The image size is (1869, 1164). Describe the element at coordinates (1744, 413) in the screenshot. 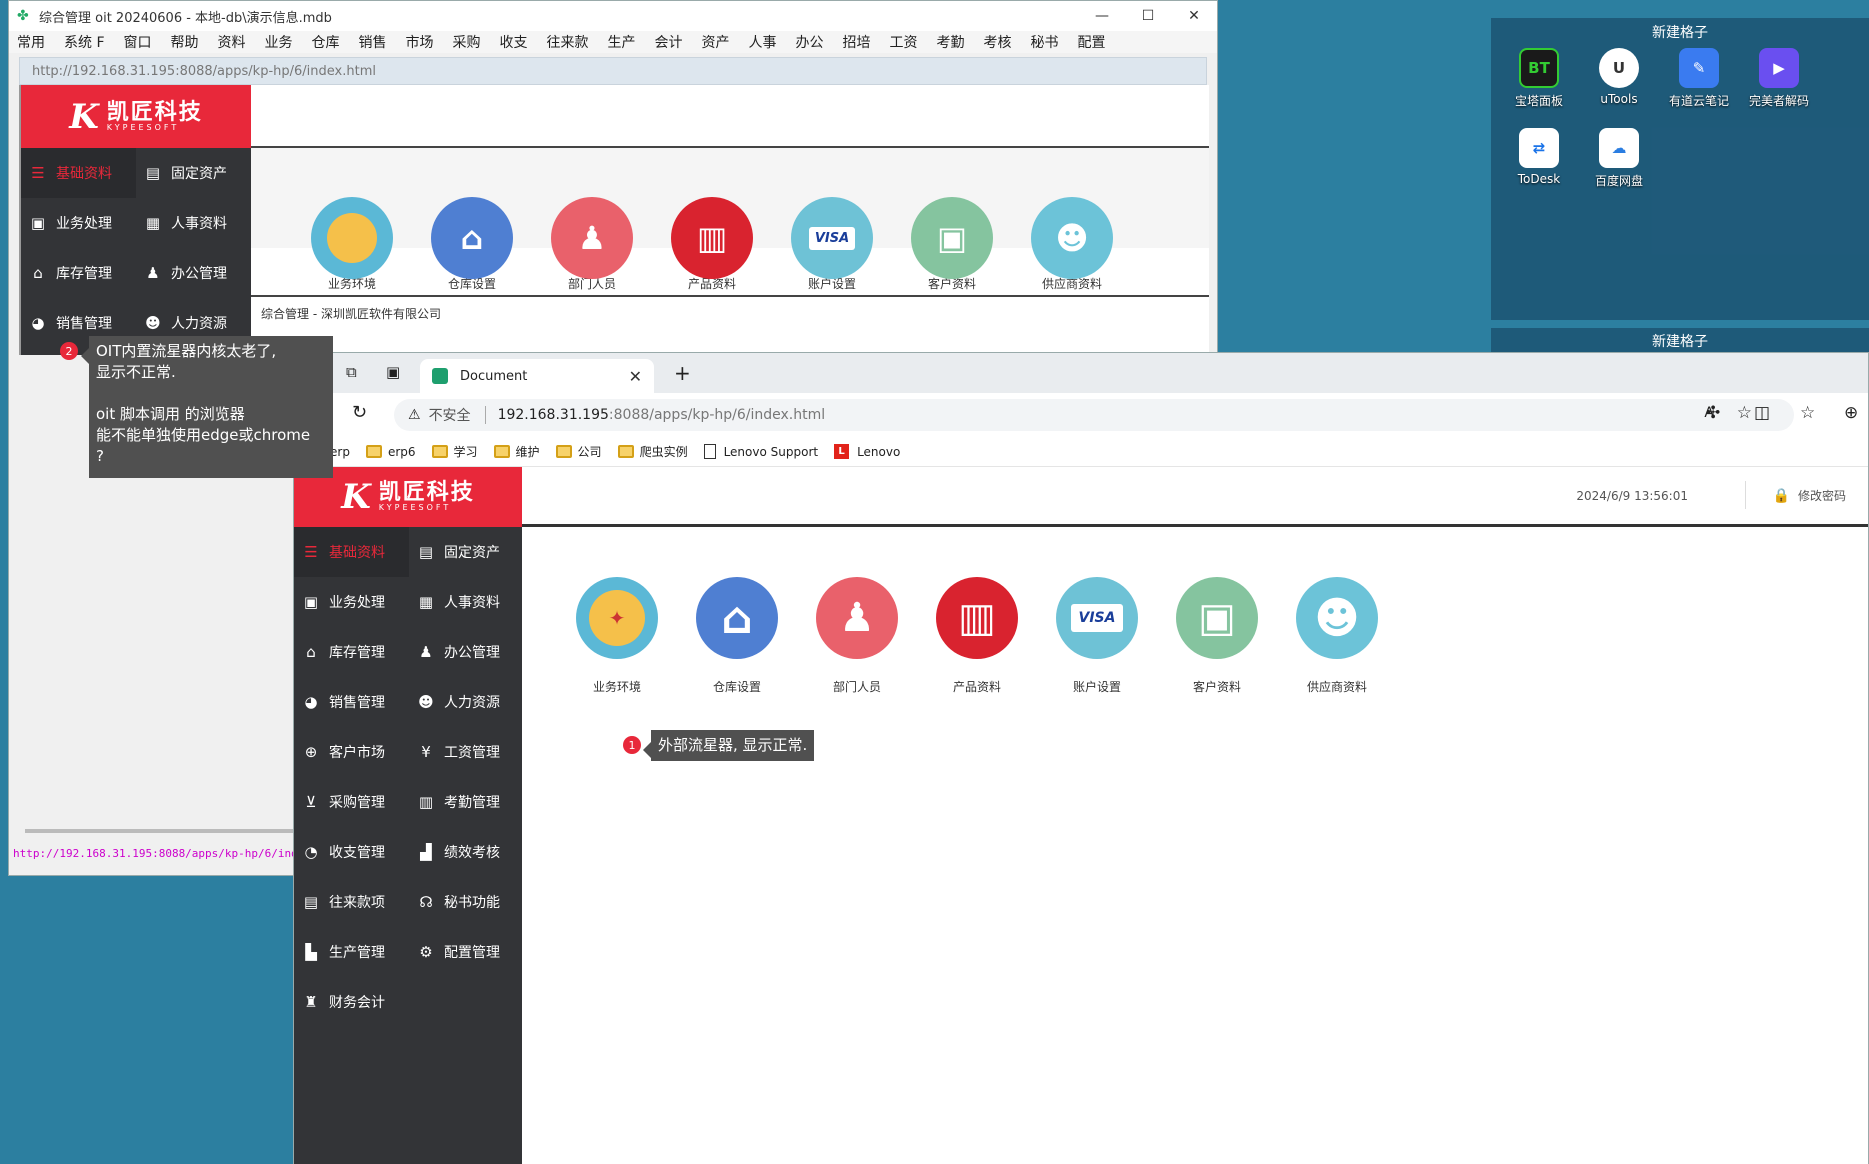

I see `favorite-star-icon: ☆` at that location.